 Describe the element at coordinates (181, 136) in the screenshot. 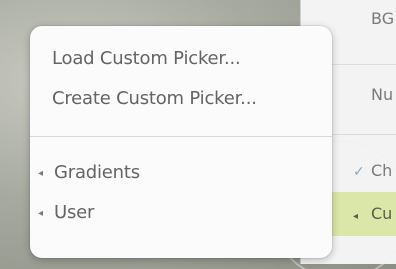

I see `menu-divider` at that location.